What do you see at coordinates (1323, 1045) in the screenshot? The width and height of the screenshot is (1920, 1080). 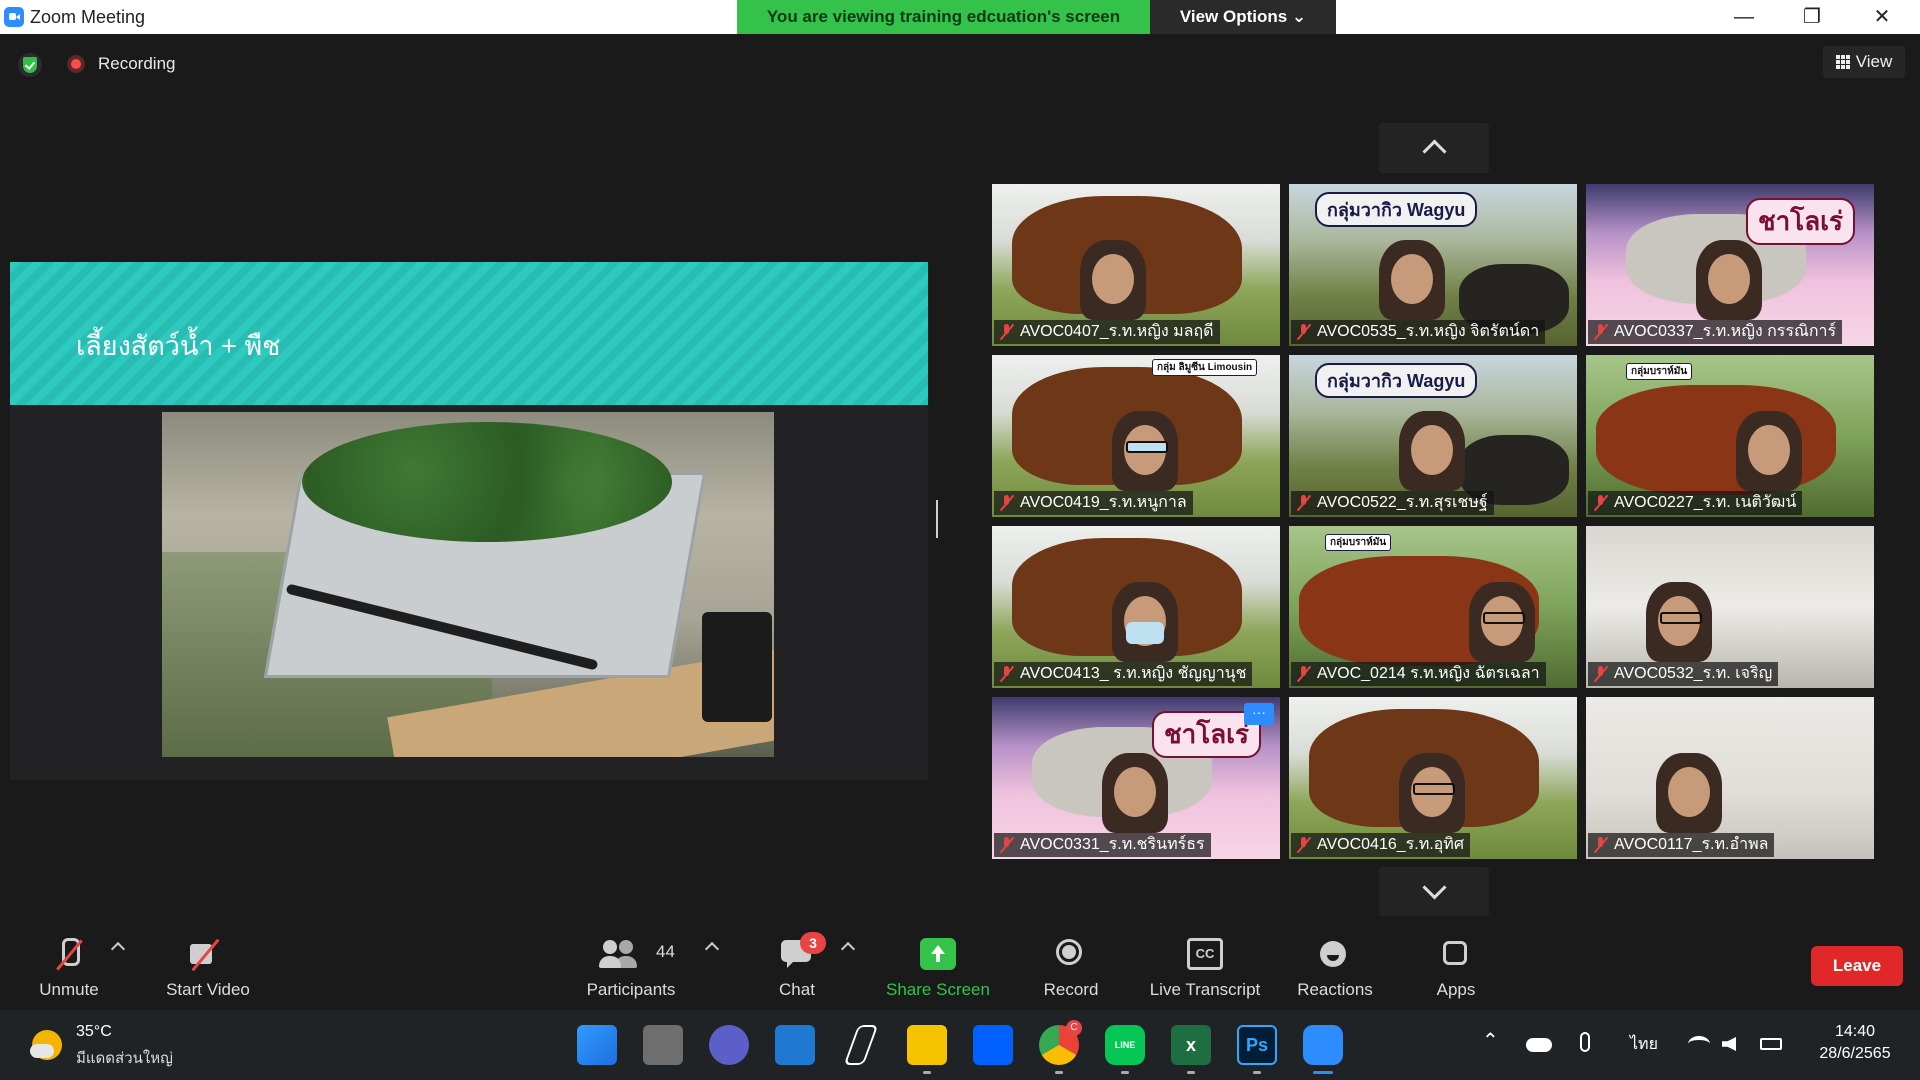 I see `zoom-taskbar-icon` at bounding box center [1323, 1045].